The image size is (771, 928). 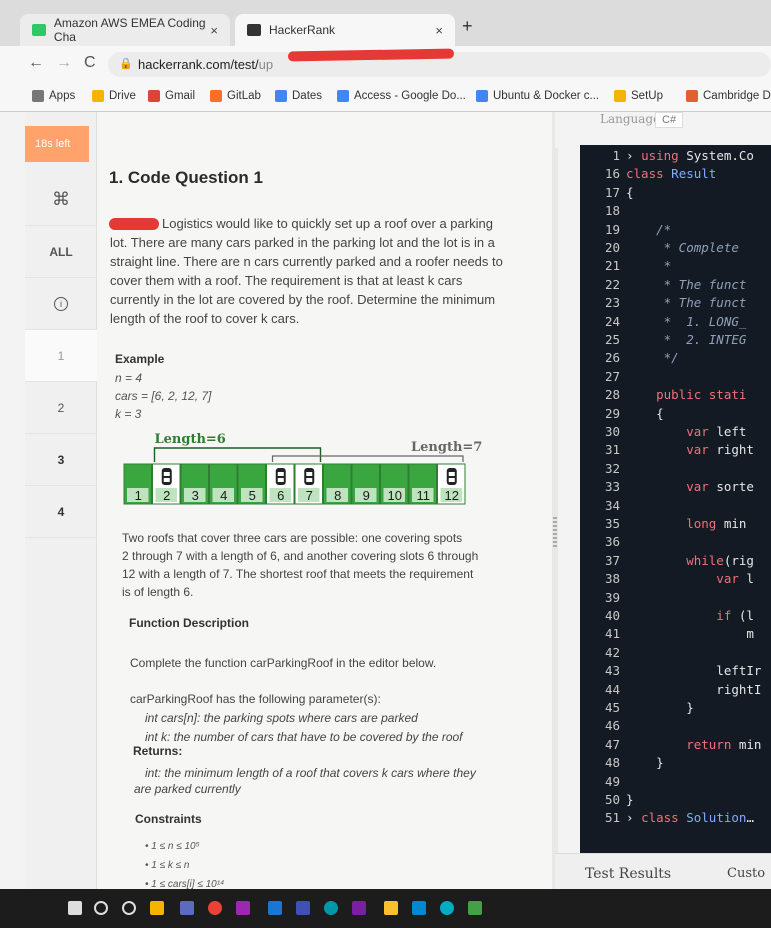 What do you see at coordinates (686, 339) in the screenshot?
I see `code-line: * 2. INTEG` at bounding box center [686, 339].